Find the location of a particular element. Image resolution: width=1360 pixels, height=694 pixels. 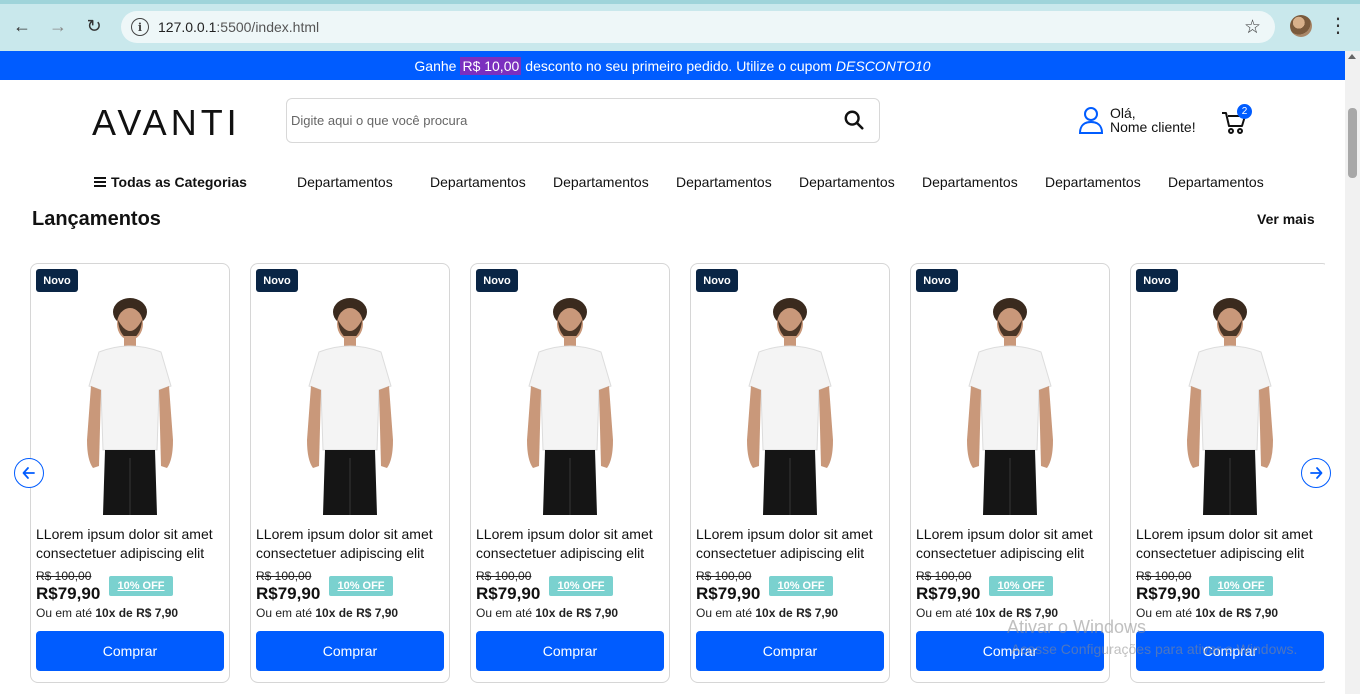

page-scrollbar is located at coordinates (1352, 372).